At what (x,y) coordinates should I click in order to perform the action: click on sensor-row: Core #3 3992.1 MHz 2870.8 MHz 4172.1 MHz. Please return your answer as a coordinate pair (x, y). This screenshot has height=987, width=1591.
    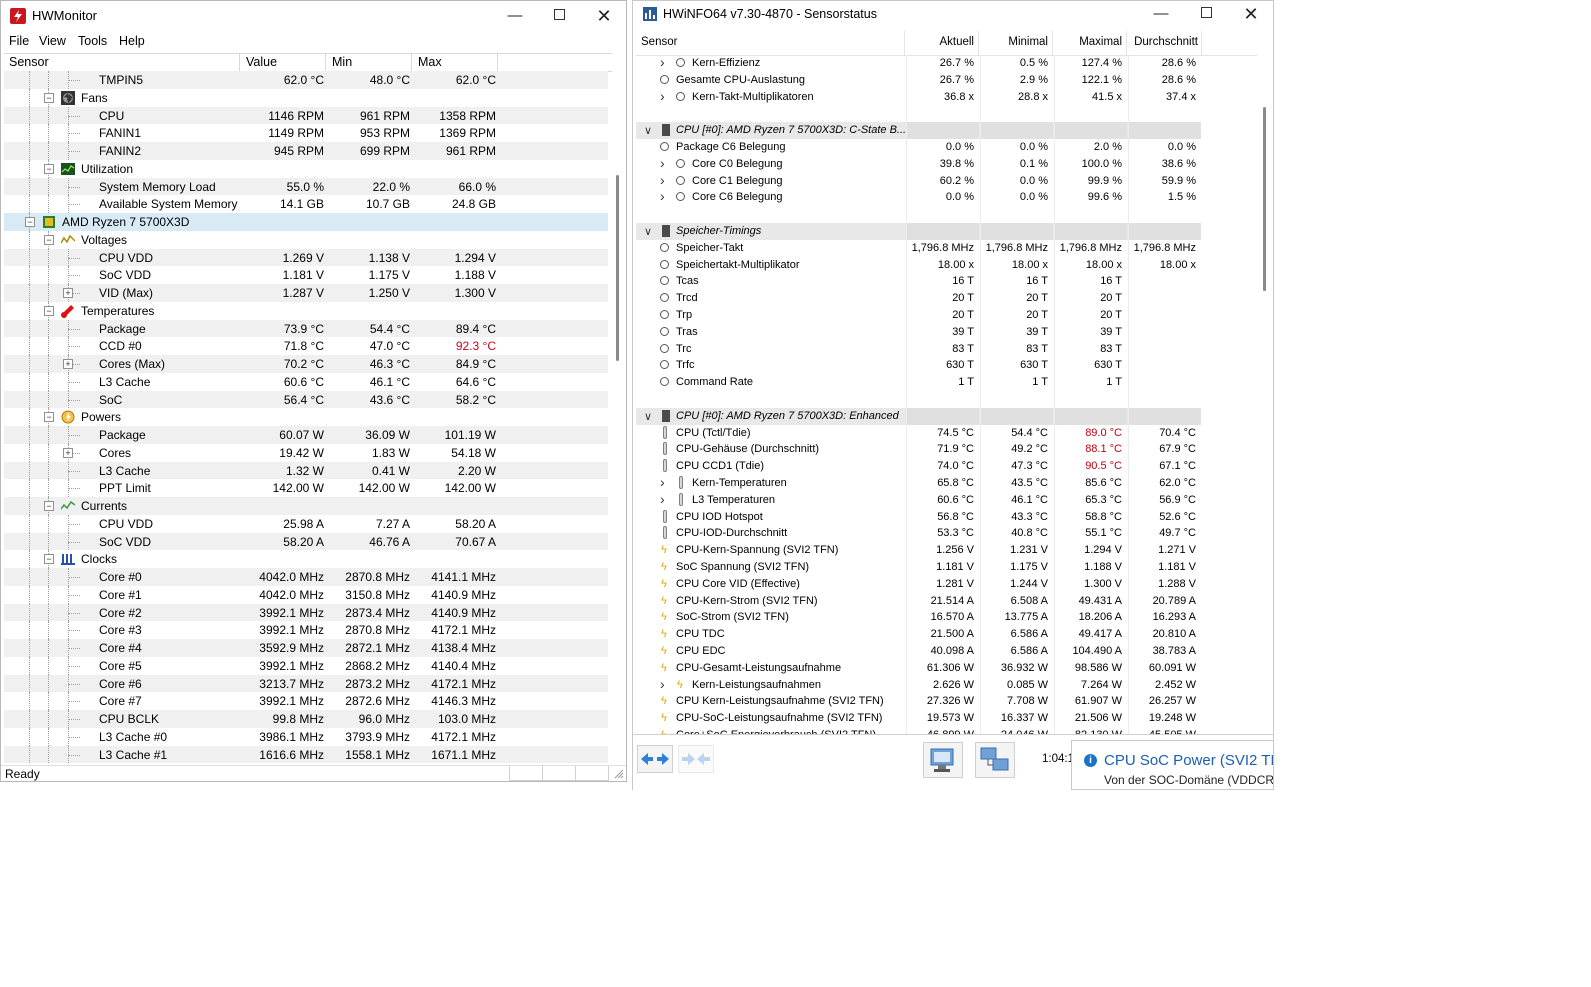
    Looking at the image, I should click on (306, 630).